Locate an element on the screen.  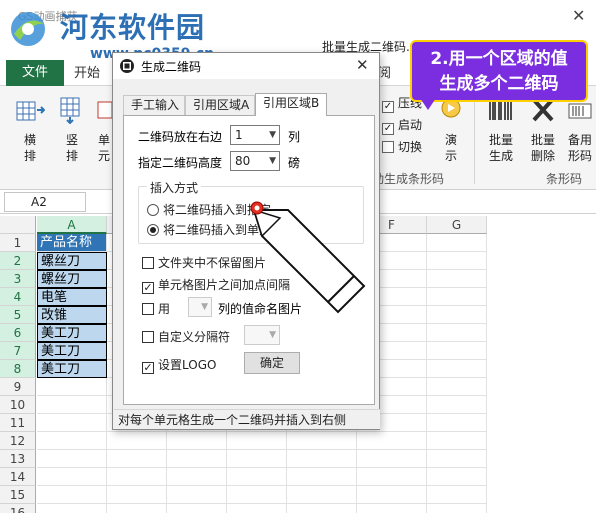
check-set-logo: ✓ 设置LOGO is located at coordinates (179, 365).